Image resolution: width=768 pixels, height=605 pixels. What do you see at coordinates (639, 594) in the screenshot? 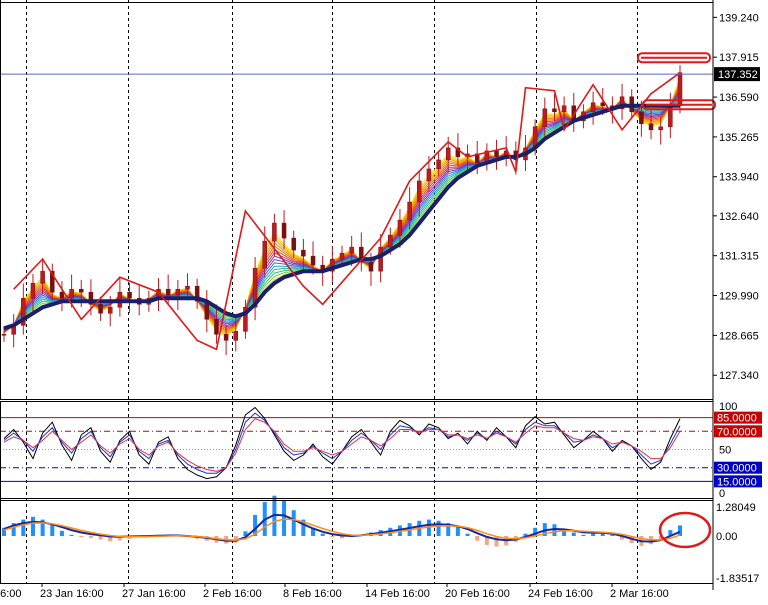
I see `x-tick-label: 2 Mar 16:00` at bounding box center [639, 594].